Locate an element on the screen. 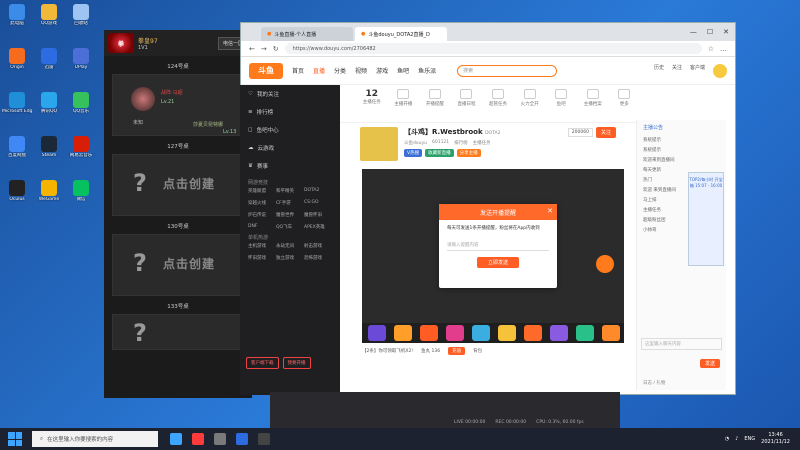  tag-badge: V热搜 is located at coordinates (413, 153).